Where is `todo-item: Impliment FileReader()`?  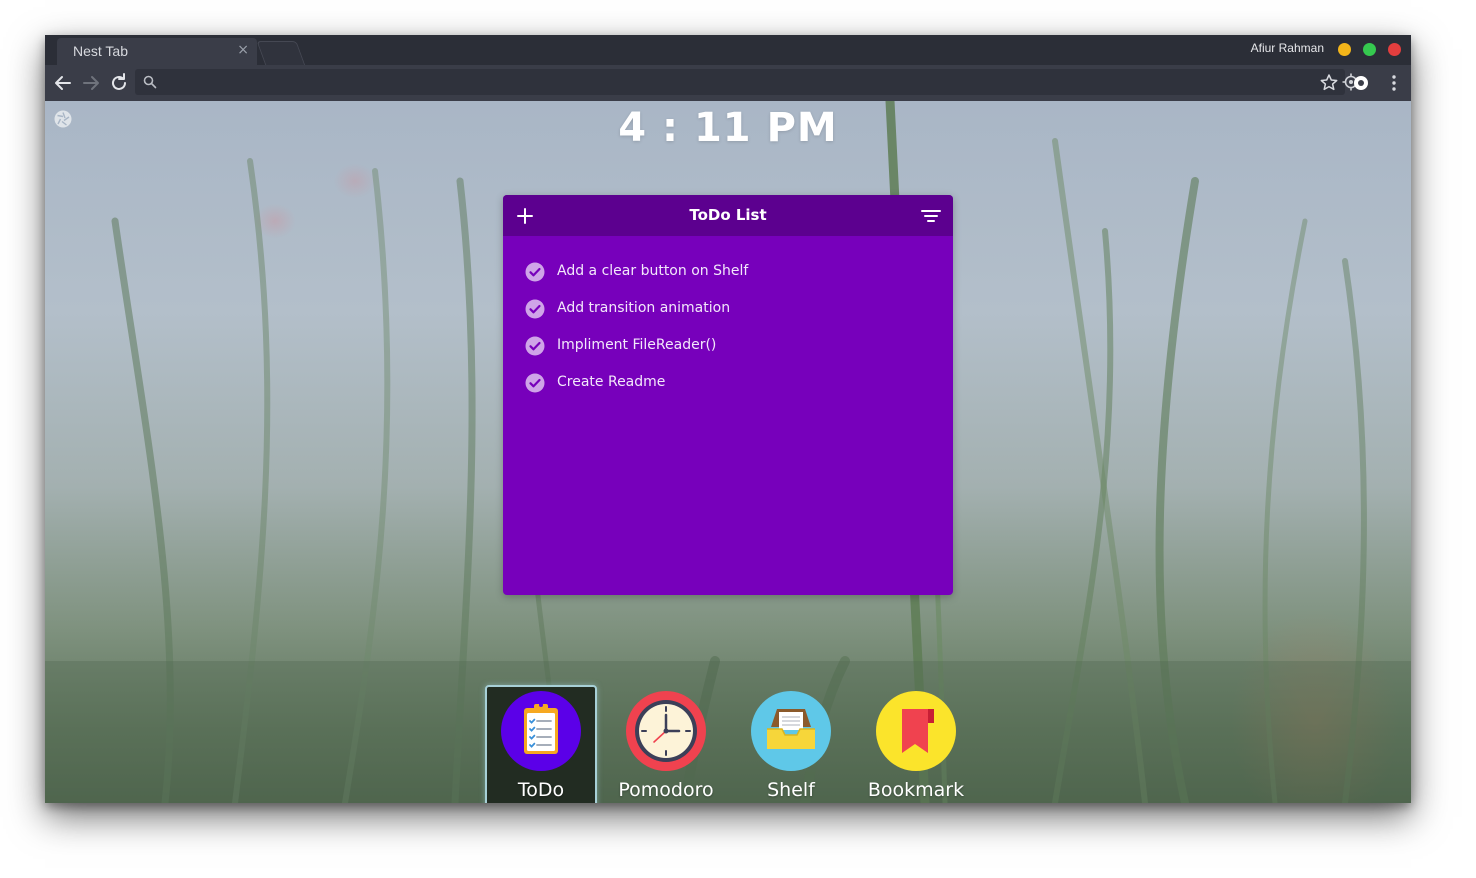
todo-item: Impliment FileReader() is located at coordinates (730, 354).